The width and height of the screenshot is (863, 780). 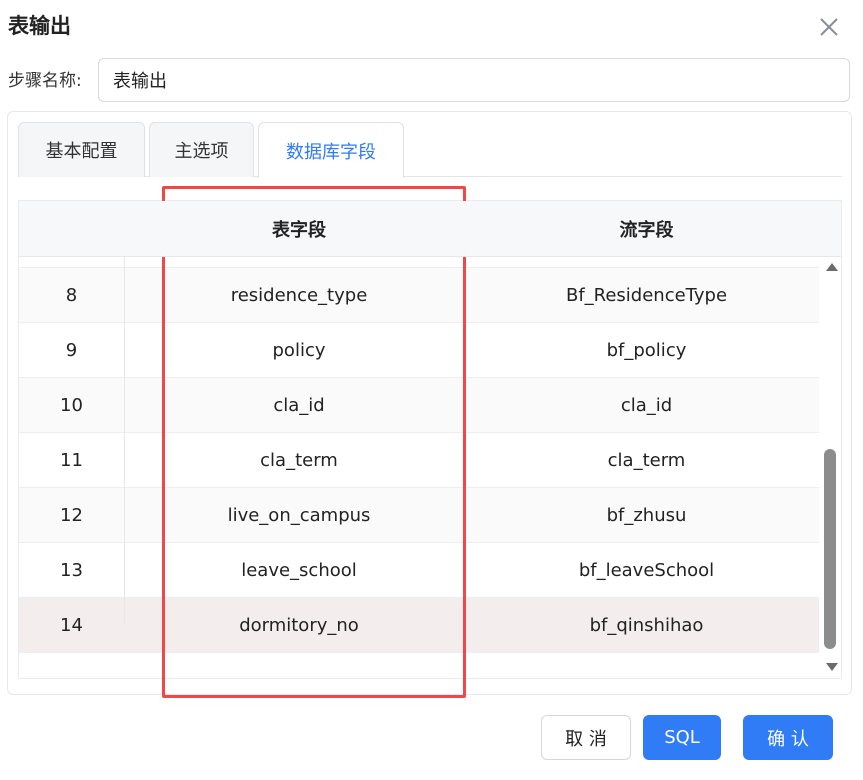 What do you see at coordinates (474, 80) in the screenshot?
I see `step-name-input` at bounding box center [474, 80].